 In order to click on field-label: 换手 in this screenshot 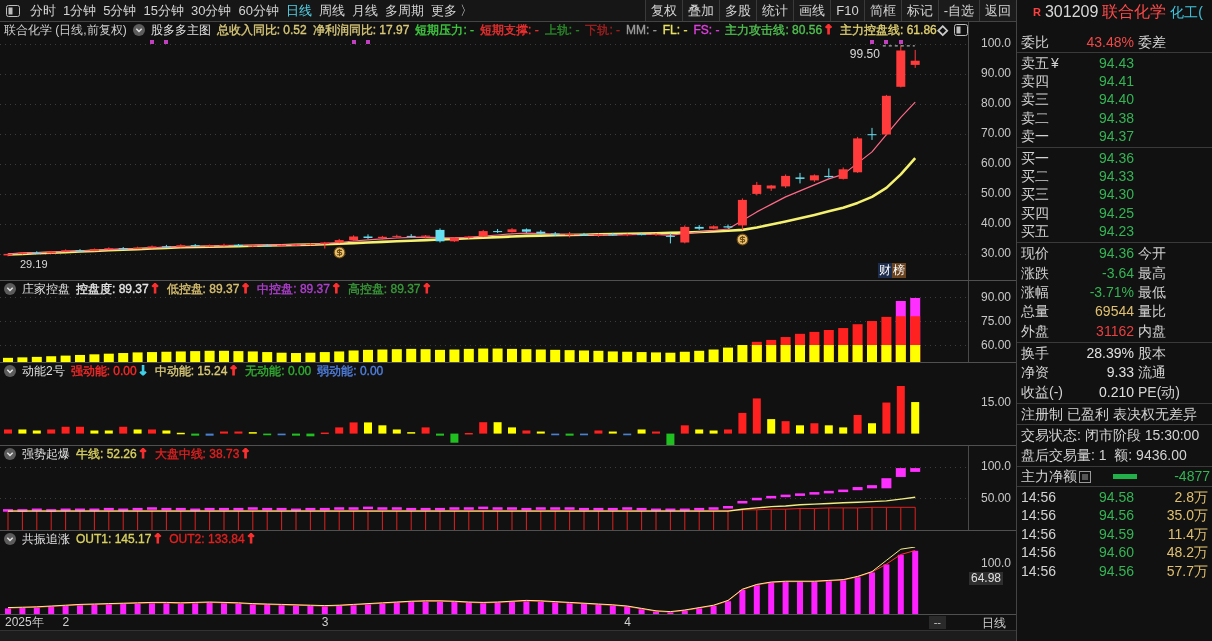, I will do `click(1035, 354)`.